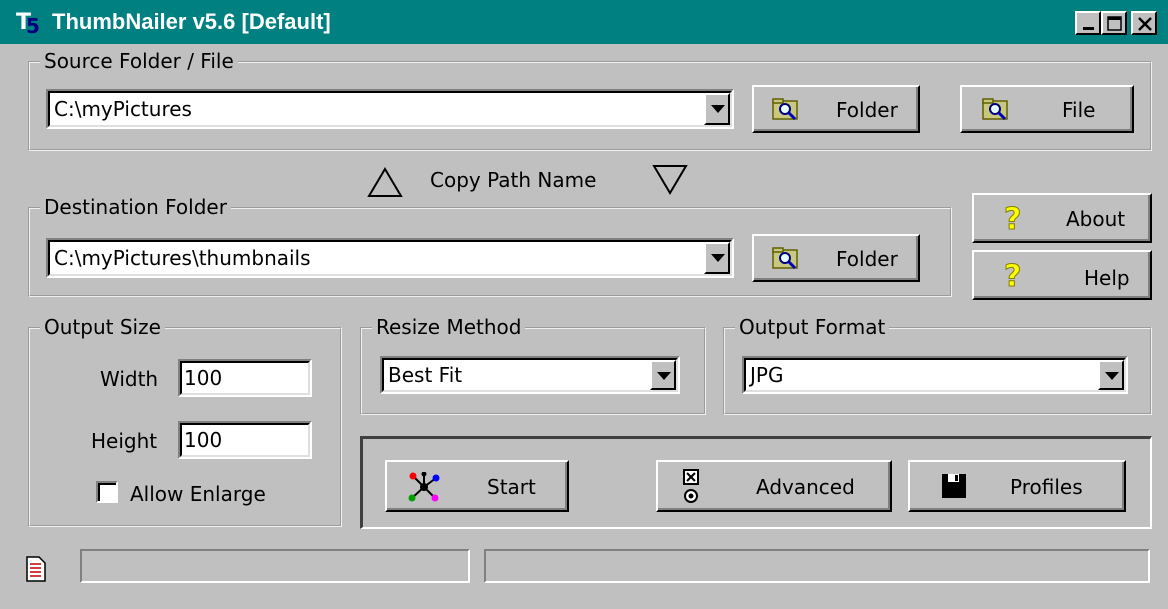 The width and height of the screenshot is (1168, 609). Describe the element at coordinates (390, 109) in the screenshot. I see `source-path-combo: C:\myPictures` at that location.